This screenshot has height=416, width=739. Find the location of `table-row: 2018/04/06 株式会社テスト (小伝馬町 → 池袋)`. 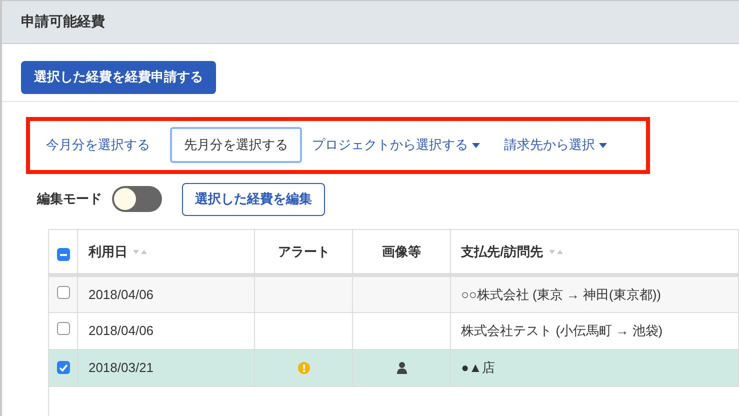

table-row: 2018/04/06 株式会社テスト (小伝馬町 → 池袋) is located at coordinates (393, 330).